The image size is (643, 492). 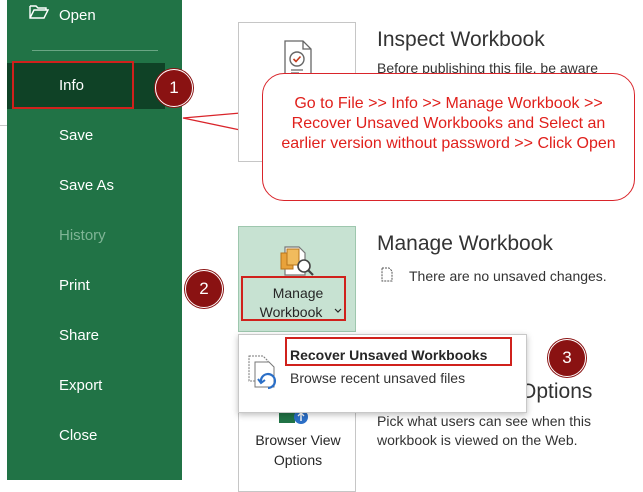 What do you see at coordinates (293, 298) in the screenshot?
I see `manage-workbook-highlight-box` at bounding box center [293, 298].